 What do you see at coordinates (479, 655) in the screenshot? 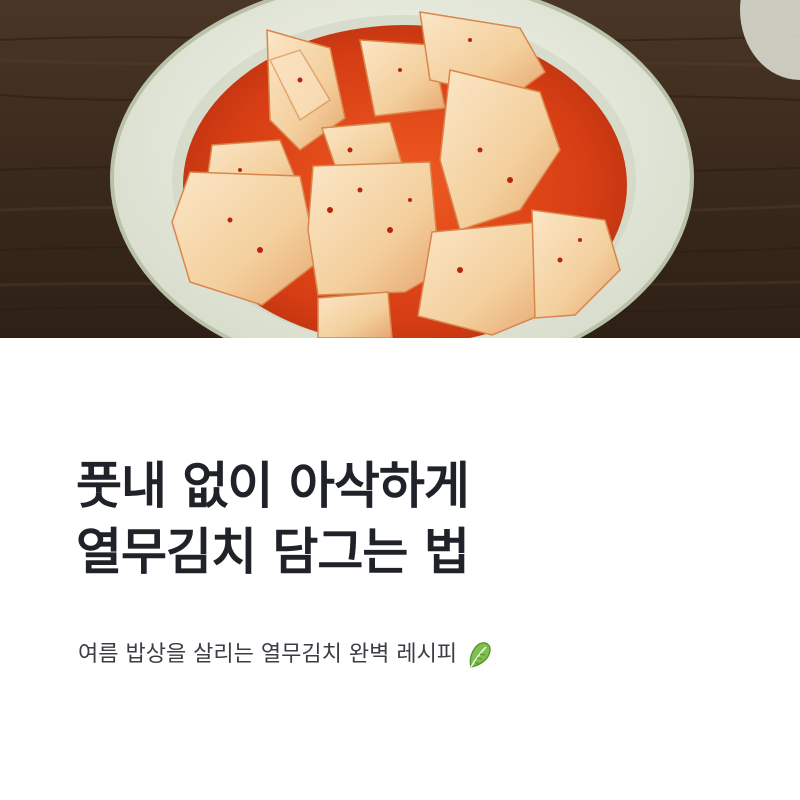
I see `leafy-green-icon` at bounding box center [479, 655].